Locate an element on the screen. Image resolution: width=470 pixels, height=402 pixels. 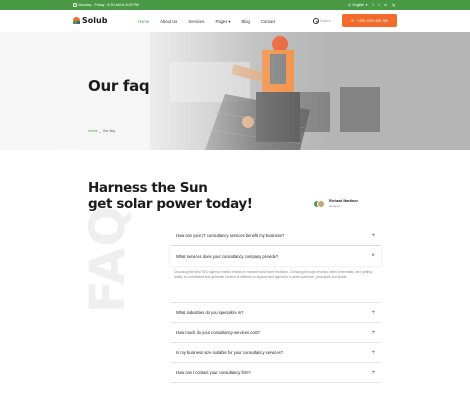
business-hours: Monday - Friday : 8.30 AM to 8.00 PM is located at coordinates (106, 5).